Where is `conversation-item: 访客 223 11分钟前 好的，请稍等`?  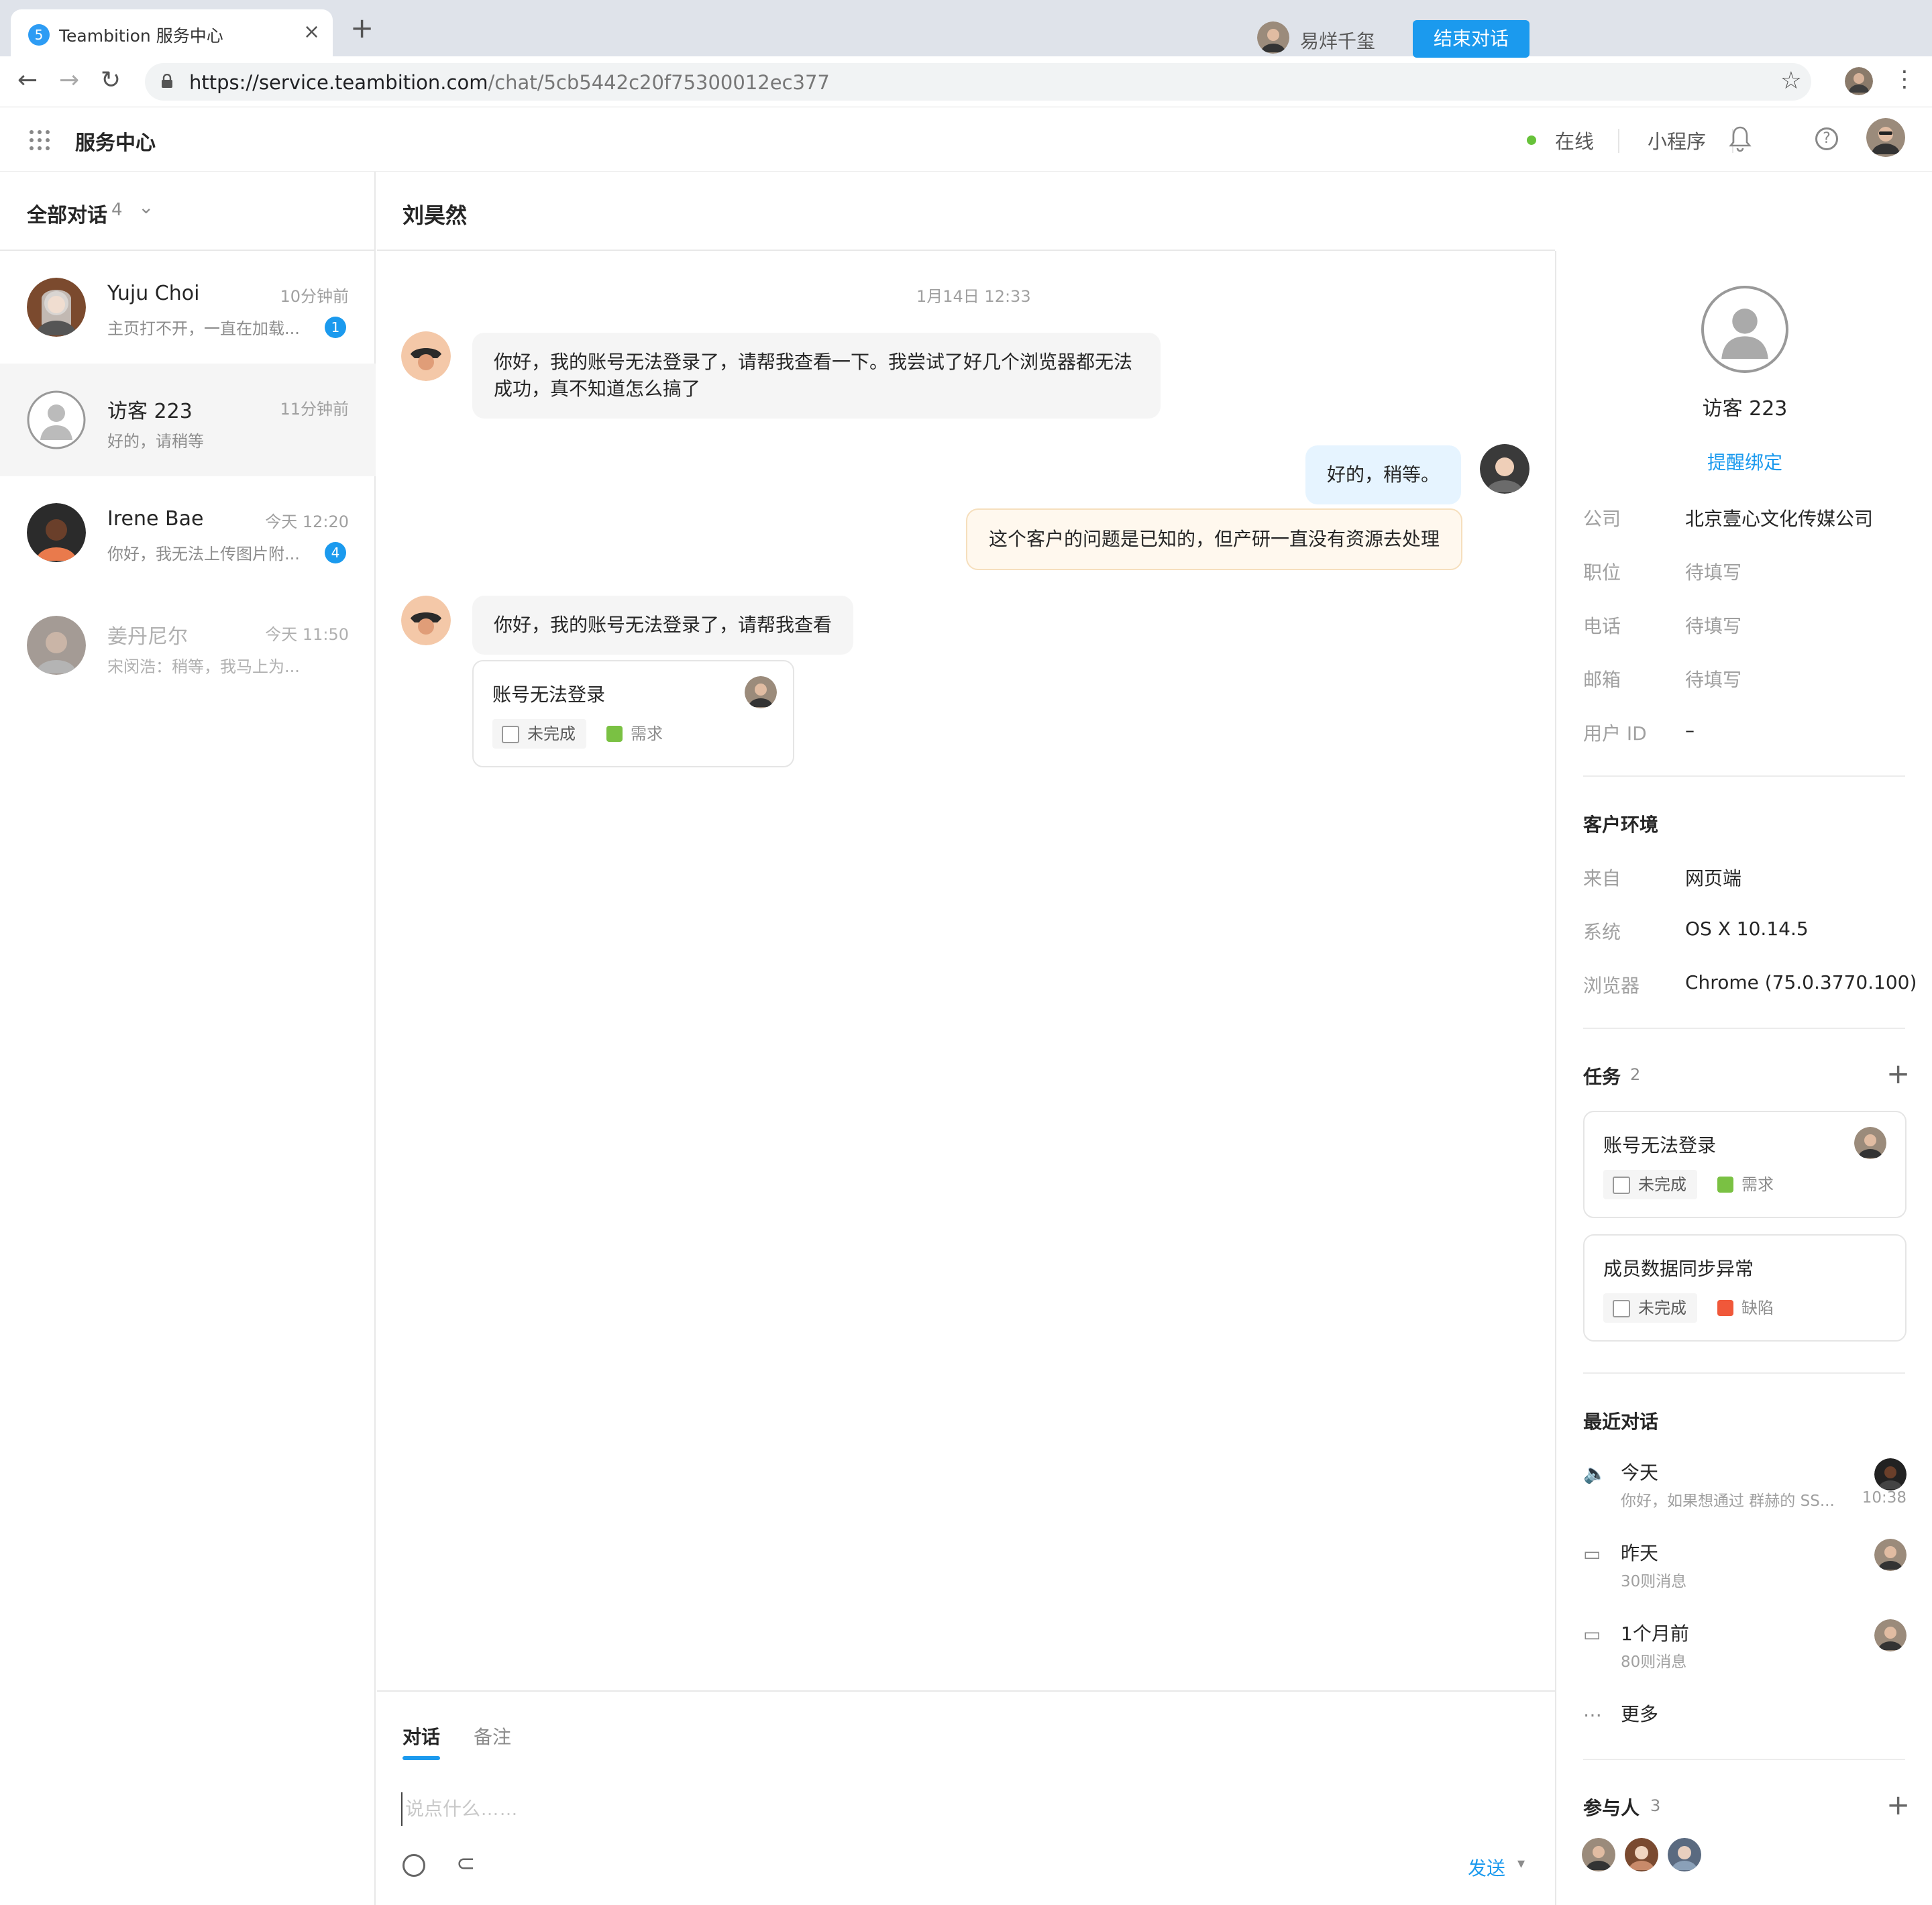 conversation-item: 访客 223 11分钟前 好的，请稍等 is located at coordinates (188, 420).